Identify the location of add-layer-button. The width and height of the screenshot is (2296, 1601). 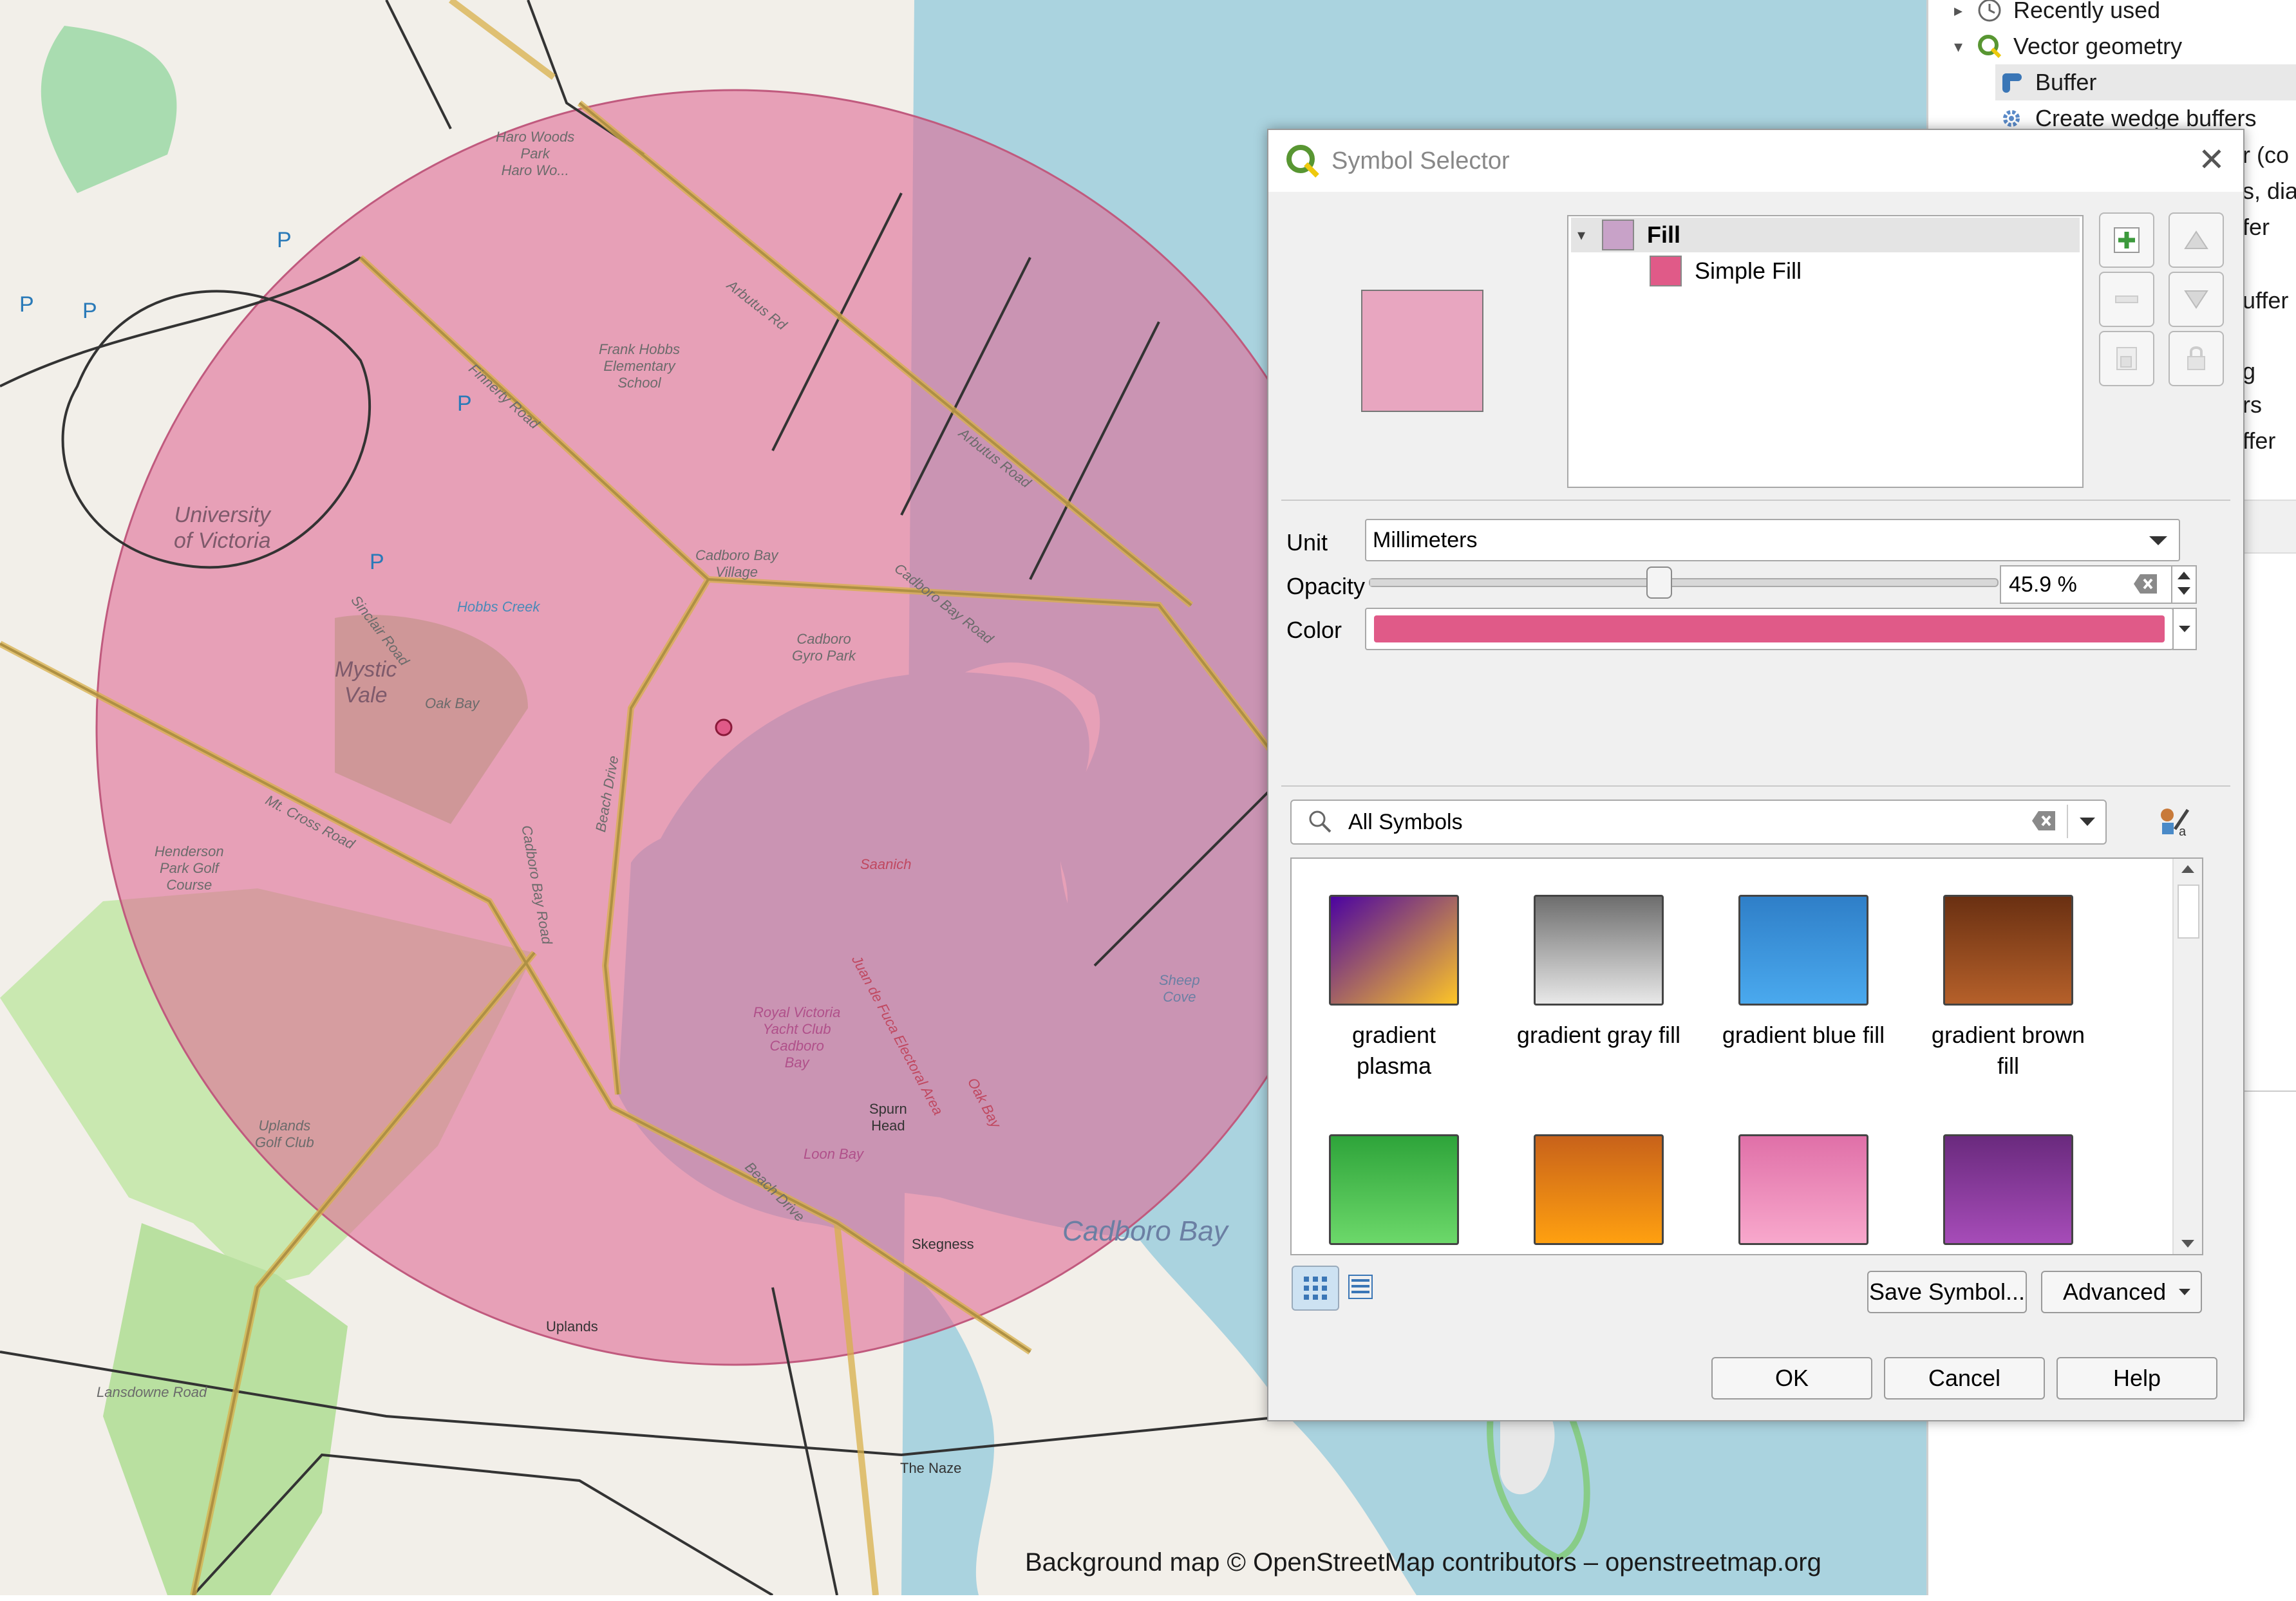
(2126, 240).